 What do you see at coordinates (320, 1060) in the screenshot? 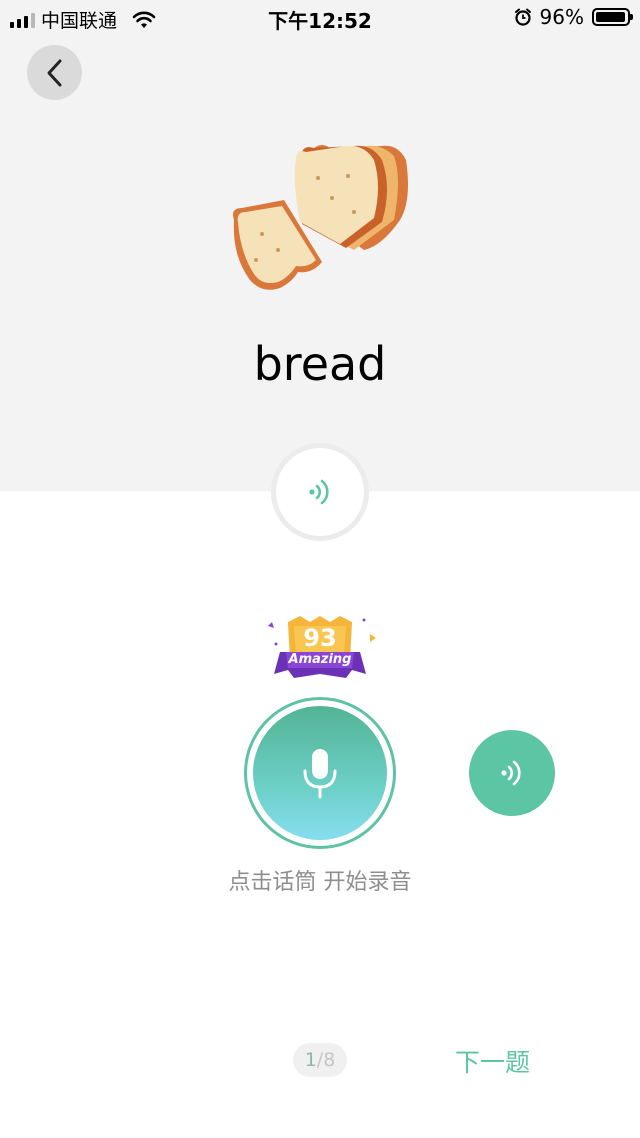
I see `page-counter: 1/8` at bounding box center [320, 1060].